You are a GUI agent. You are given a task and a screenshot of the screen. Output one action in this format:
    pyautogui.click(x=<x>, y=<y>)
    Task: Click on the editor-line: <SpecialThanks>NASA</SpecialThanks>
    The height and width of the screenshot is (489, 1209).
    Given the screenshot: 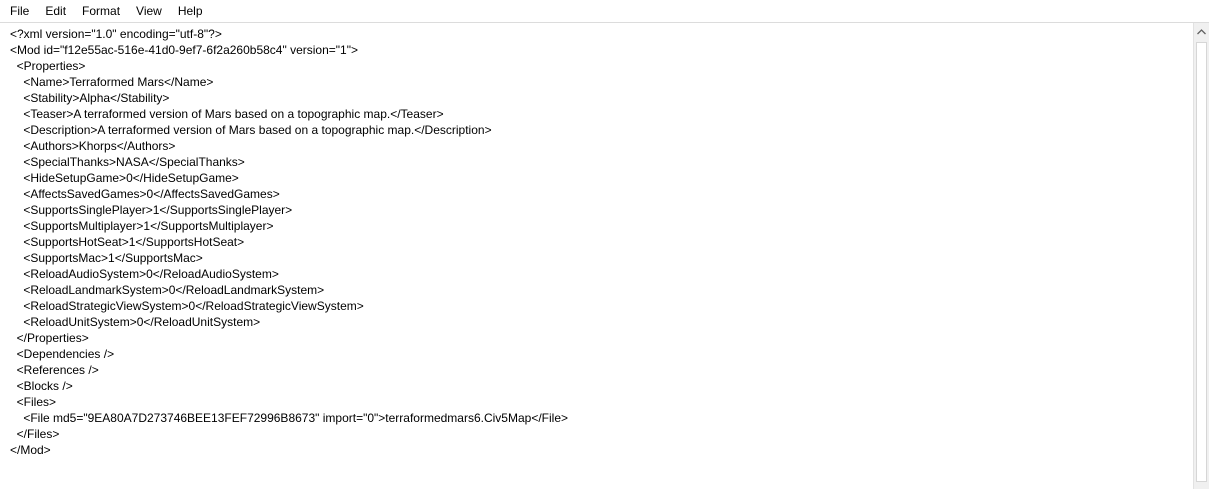 What is the action you would take?
    pyautogui.click(x=127, y=162)
    